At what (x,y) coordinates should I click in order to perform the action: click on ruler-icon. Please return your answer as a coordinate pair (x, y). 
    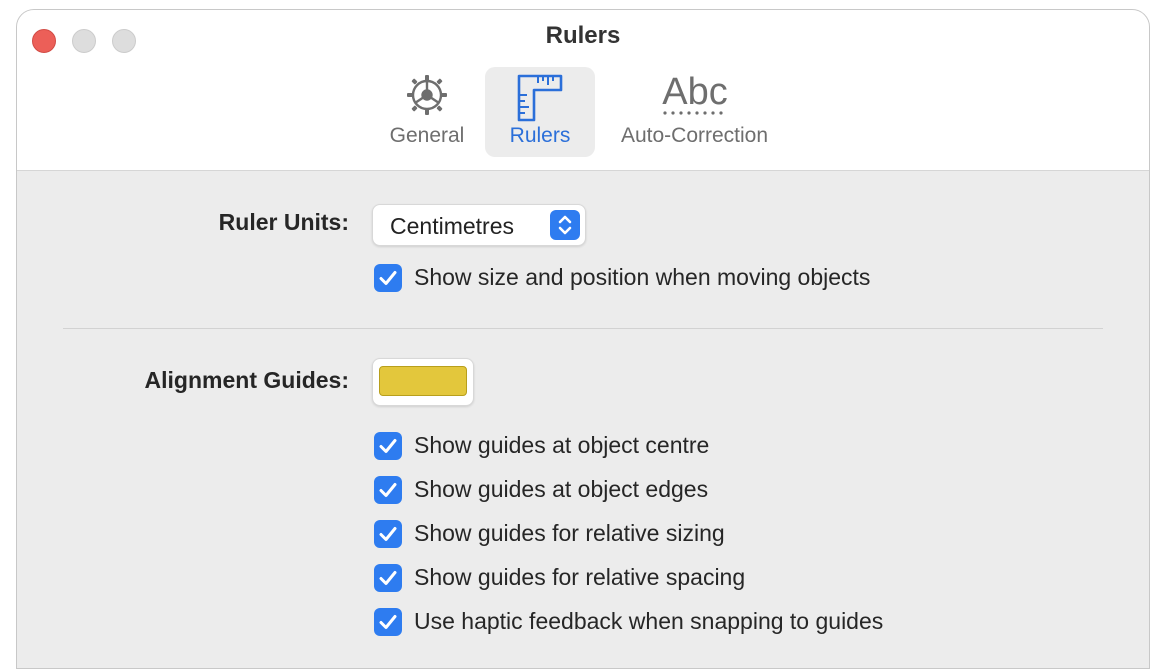
    Looking at the image, I should click on (540, 100).